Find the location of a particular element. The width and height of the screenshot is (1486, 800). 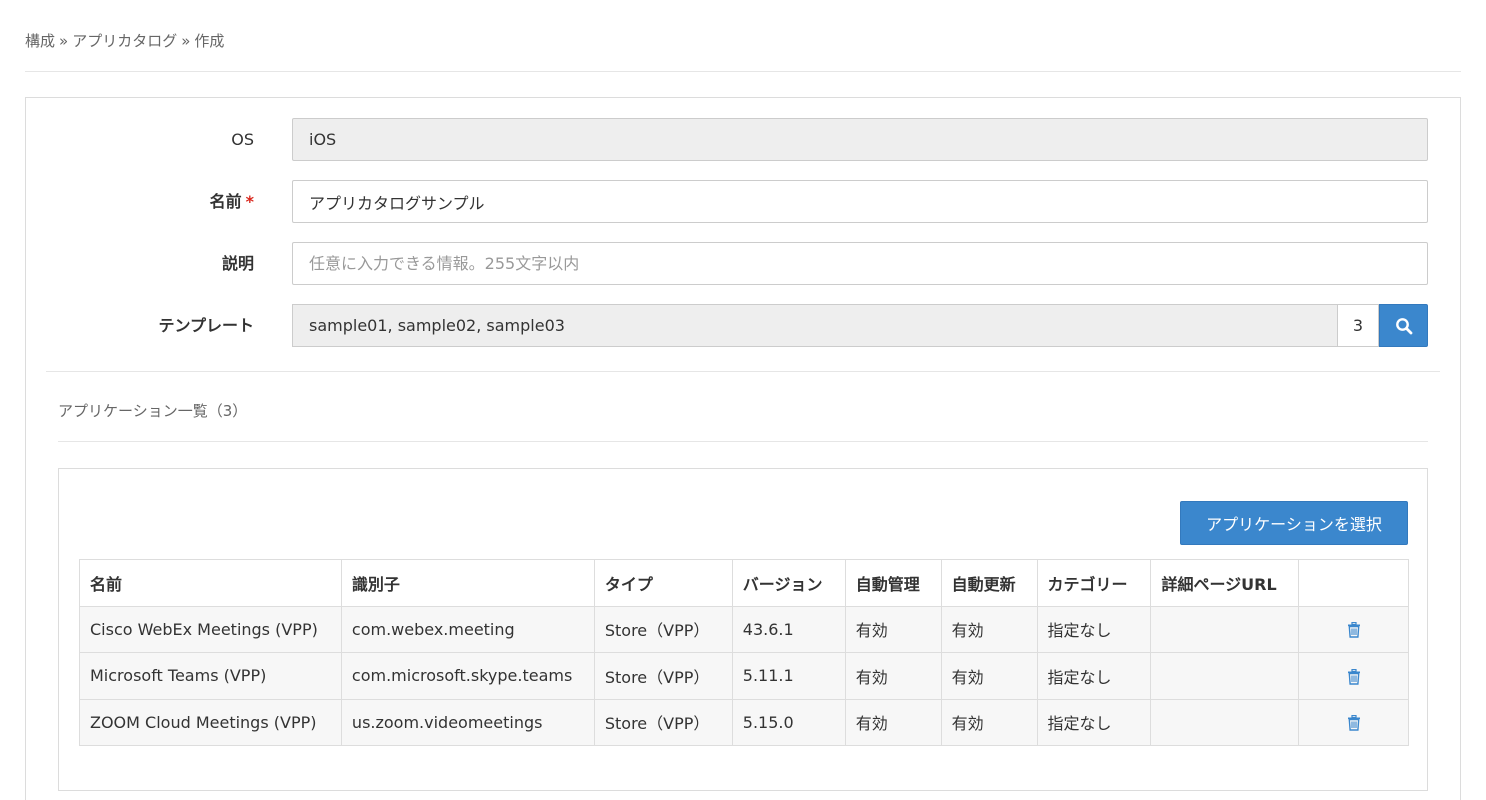

os-field is located at coordinates (860, 139).